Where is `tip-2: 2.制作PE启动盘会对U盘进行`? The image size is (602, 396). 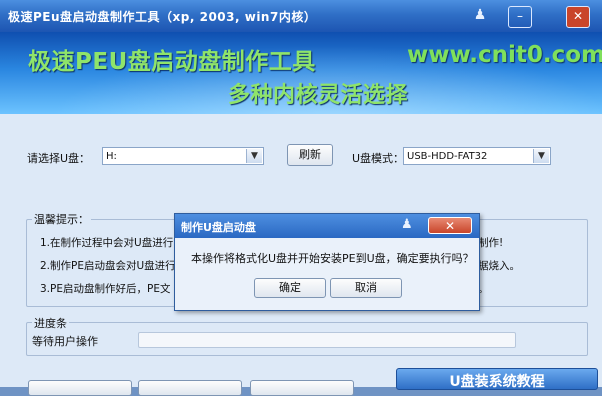 tip-2: 2.制作PE启动盘会对U盘进行 is located at coordinates (108, 266).